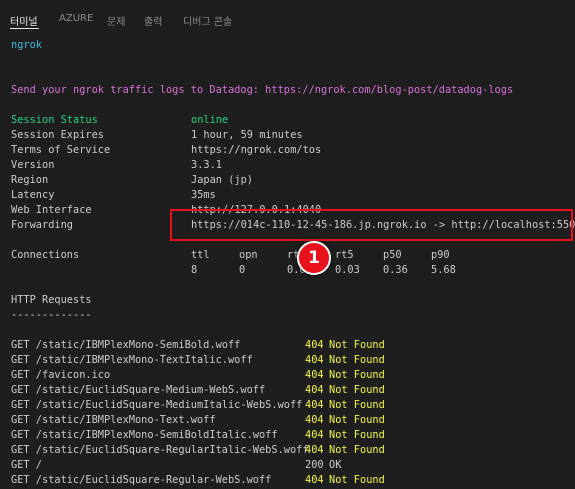 Image resolution: width=575 pixels, height=489 pixels. Describe the element at coordinates (210, 120) in the screenshot. I see `session-value: online` at that location.